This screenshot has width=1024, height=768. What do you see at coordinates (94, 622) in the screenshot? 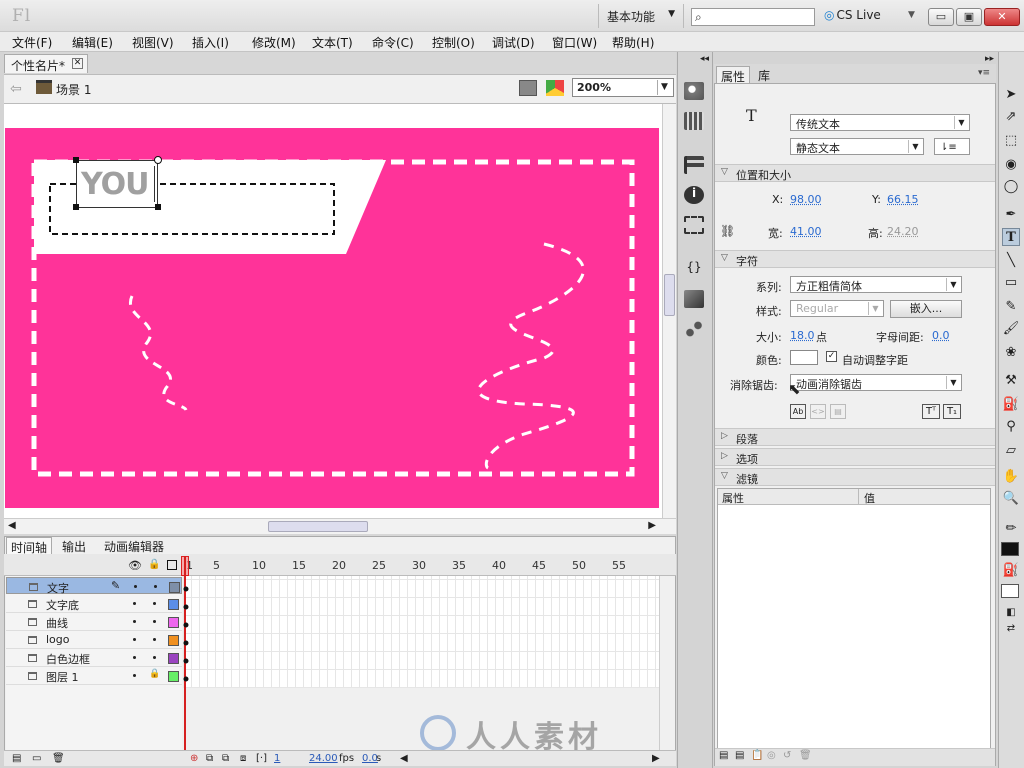
I see `layer-row: 曲线` at bounding box center [94, 622].